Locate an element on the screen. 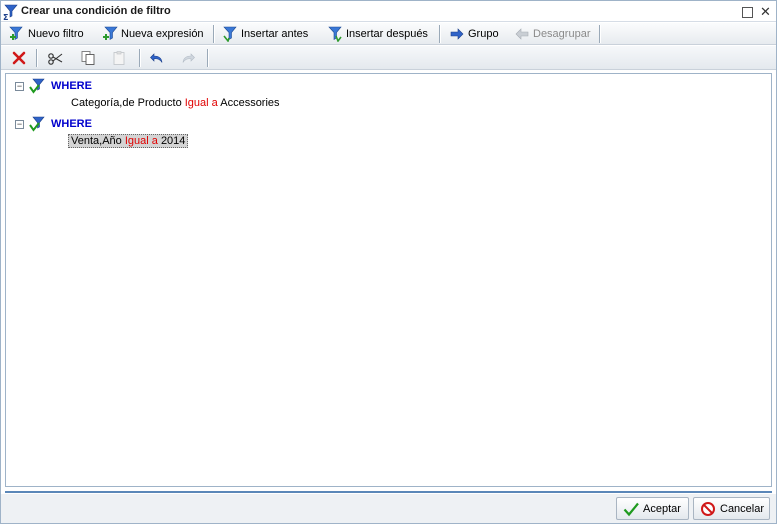  insert-before-icon is located at coordinates (230, 34).